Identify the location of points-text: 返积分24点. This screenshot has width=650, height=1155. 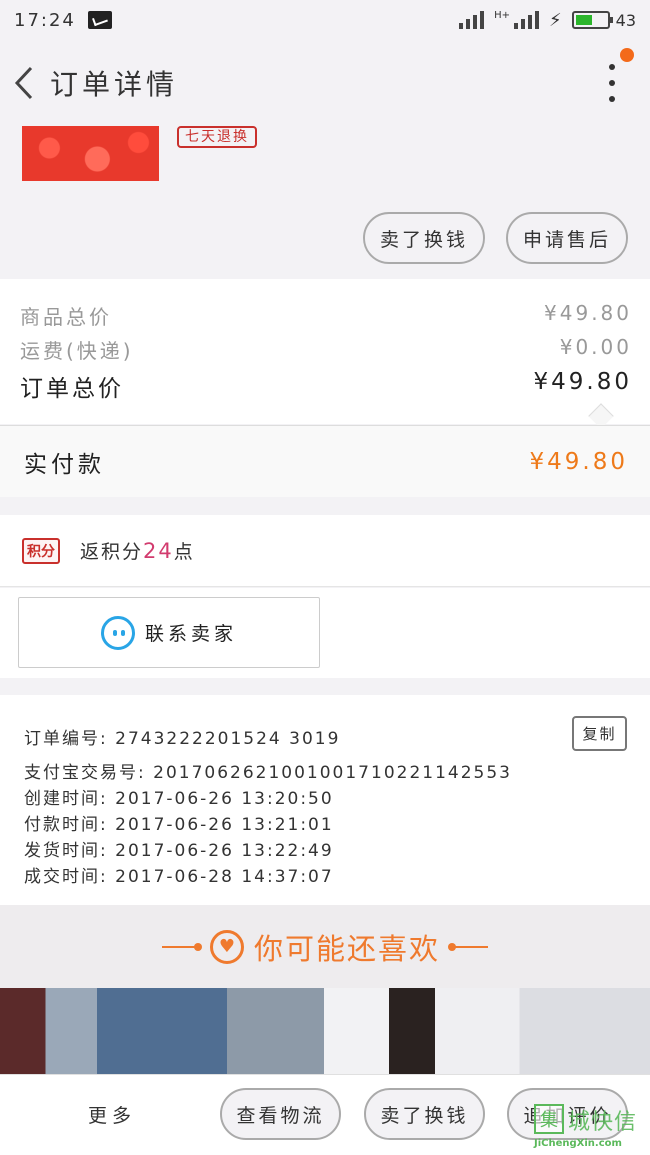
(137, 550).